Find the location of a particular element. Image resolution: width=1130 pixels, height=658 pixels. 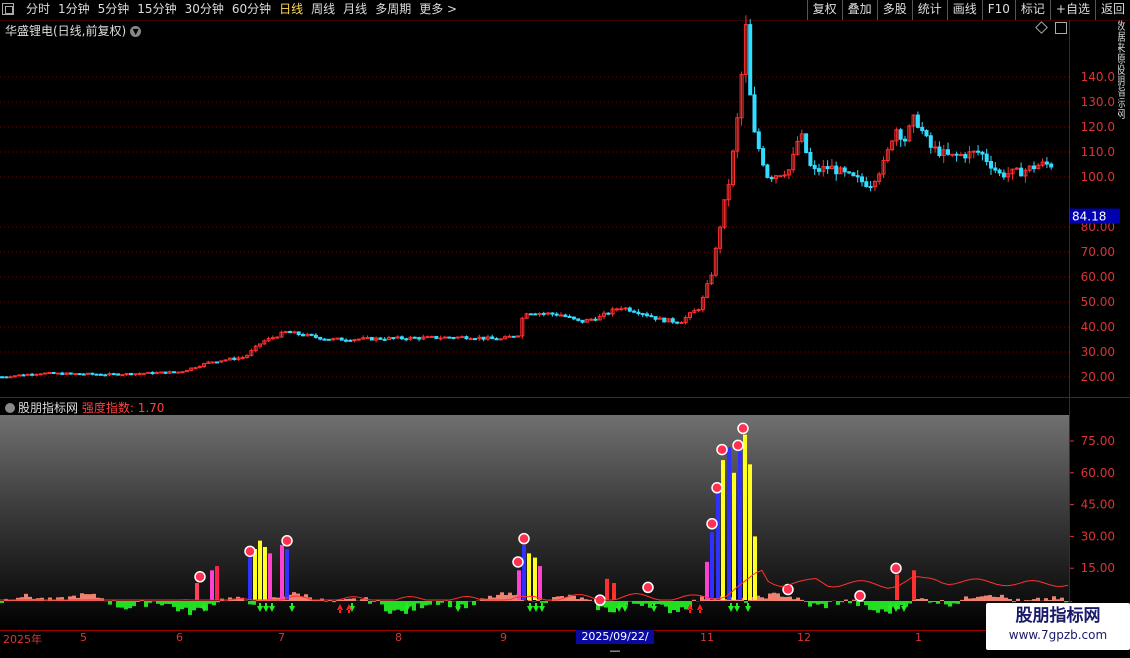

chevron-down-icon is located at coordinates (10, 408).